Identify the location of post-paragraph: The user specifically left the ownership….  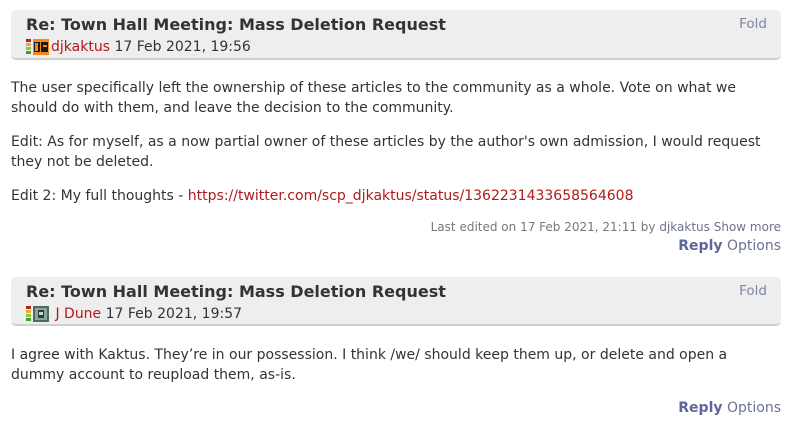
(373, 98).